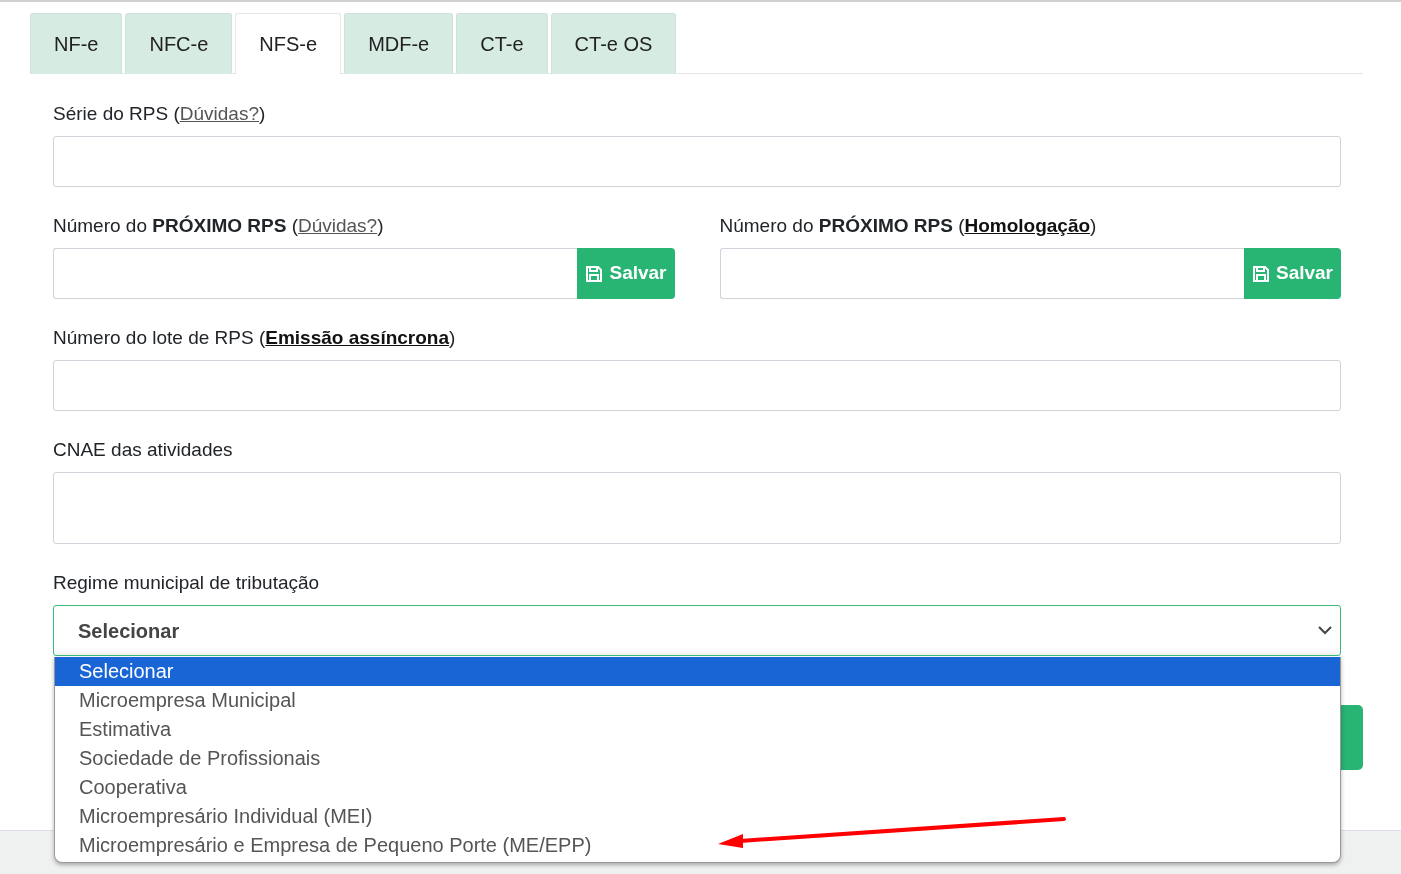 This screenshot has width=1401, height=874. Describe the element at coordinates (613, 43) in the screenshot. I see `tab: CT-e OS` at that location.